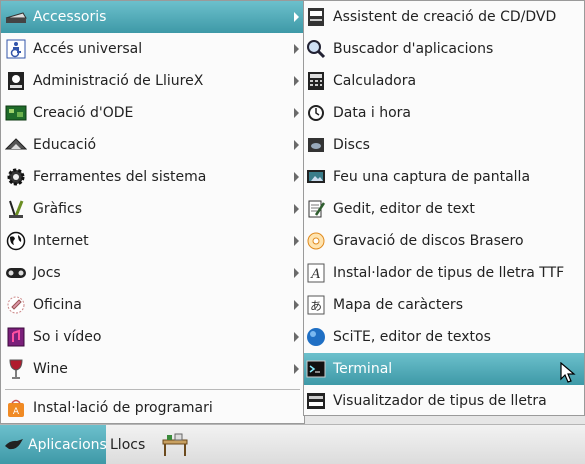 This screenshot has height=464, width=585. What do you see at coordinates (316, 337) in the screenshot?
I see `scite-icon` at bounding box center [316, 337].